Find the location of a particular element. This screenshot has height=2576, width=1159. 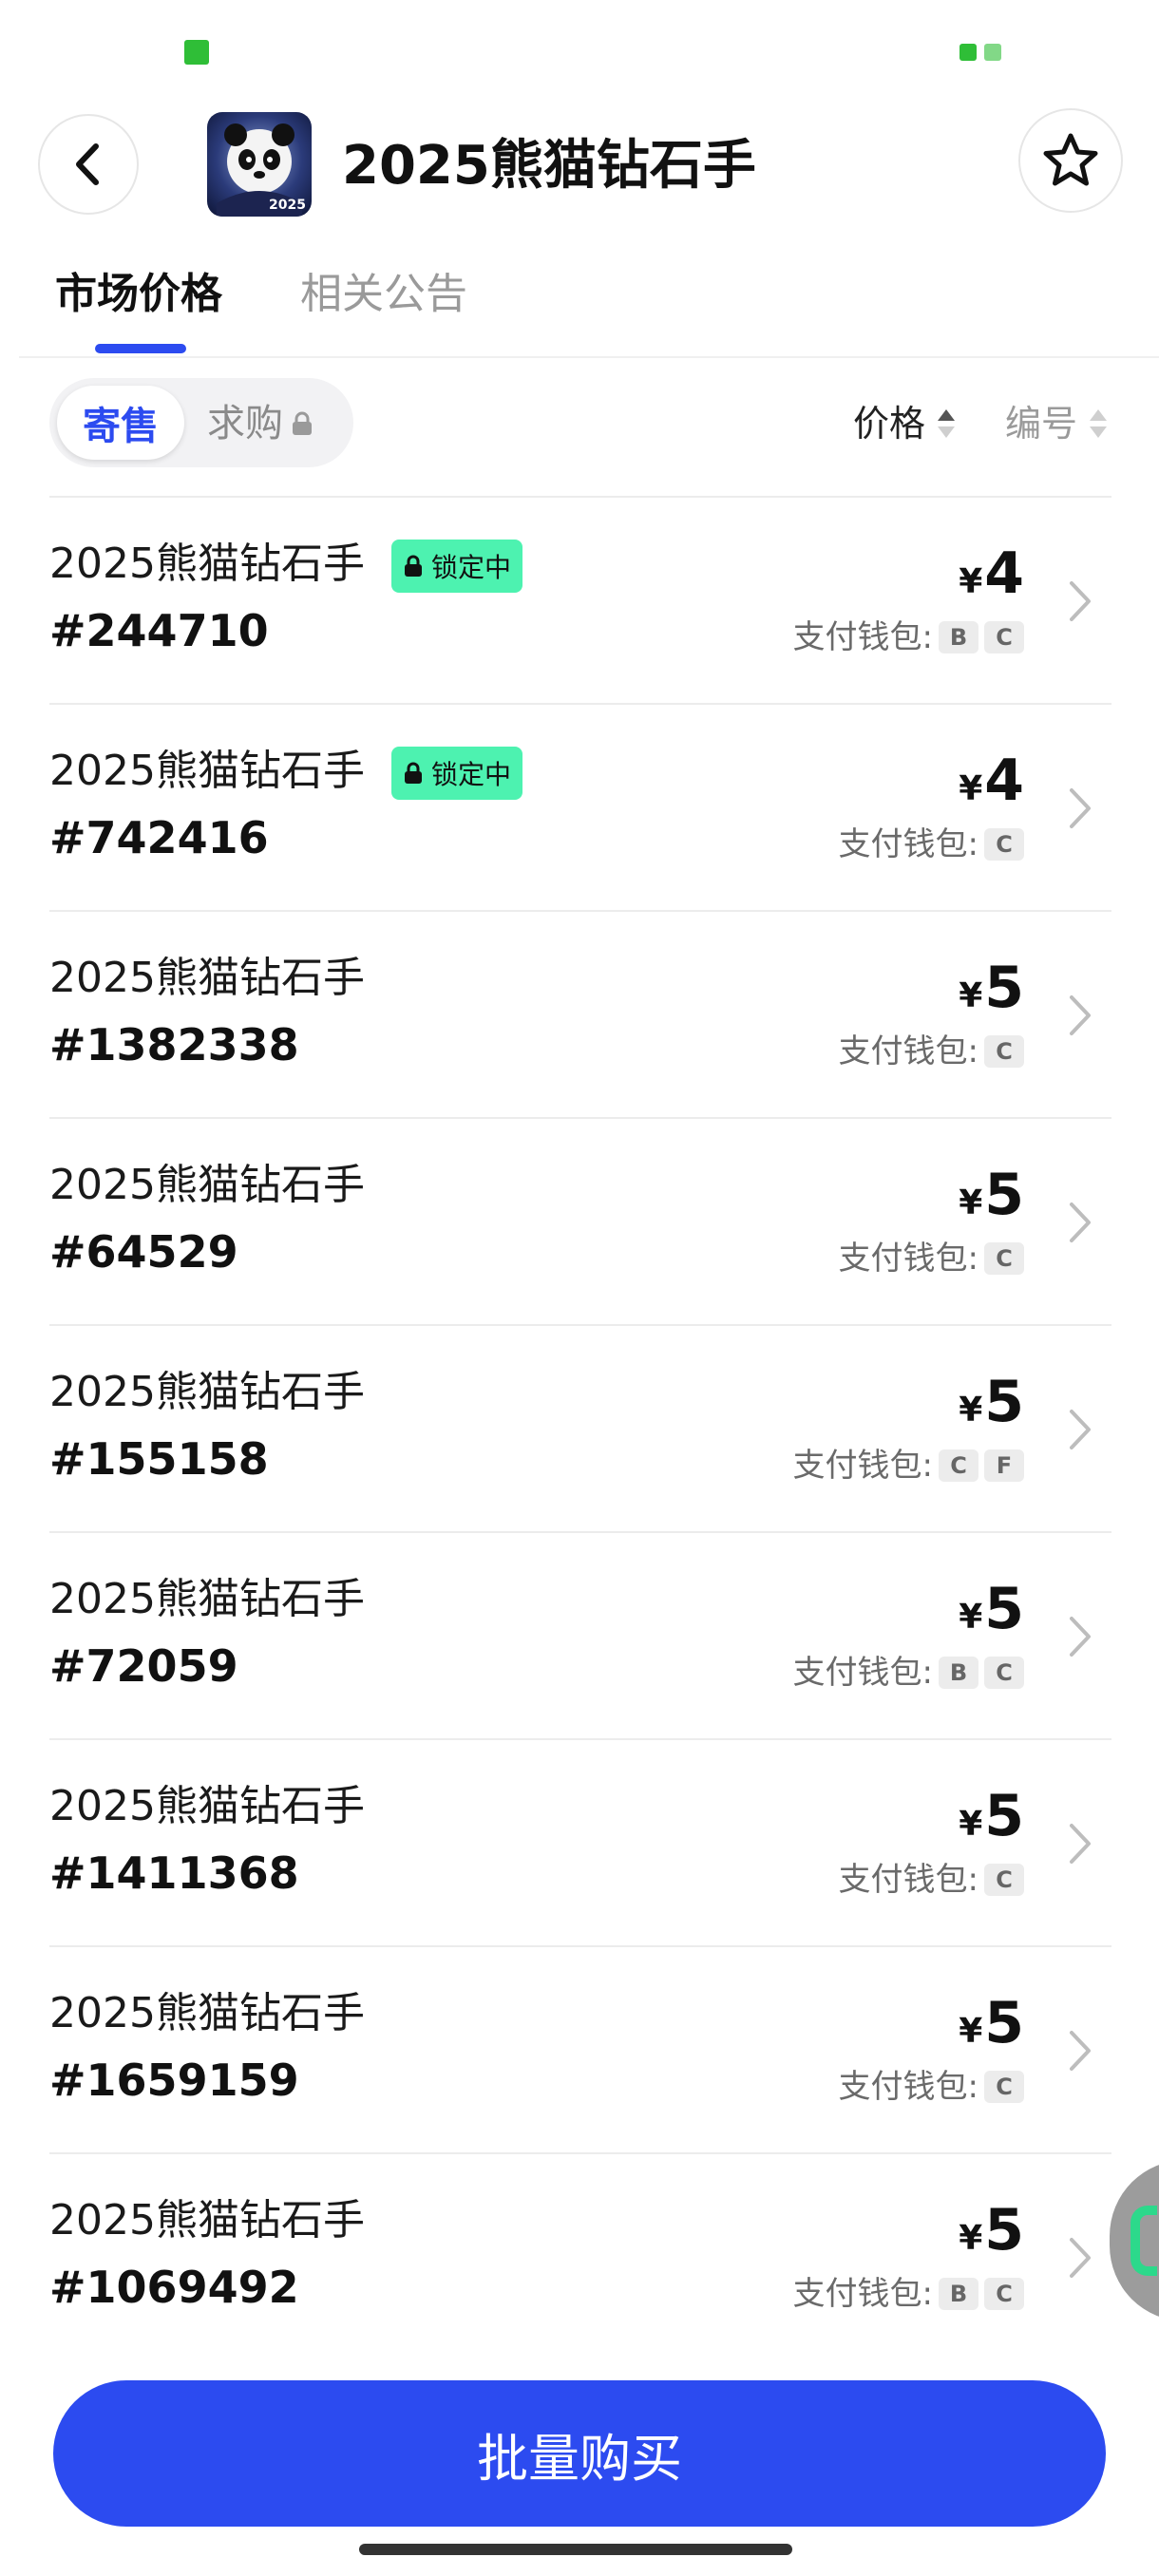

wallet-info: 支付钱包: B C is located at coordinates (908, 2294).